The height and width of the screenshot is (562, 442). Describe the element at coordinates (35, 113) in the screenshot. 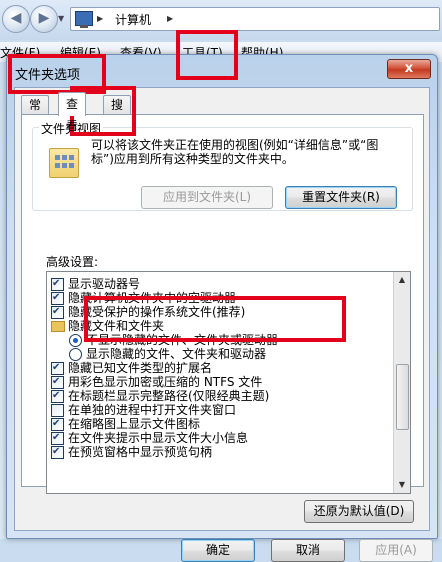

I see `tab-general: 常规` at that location.